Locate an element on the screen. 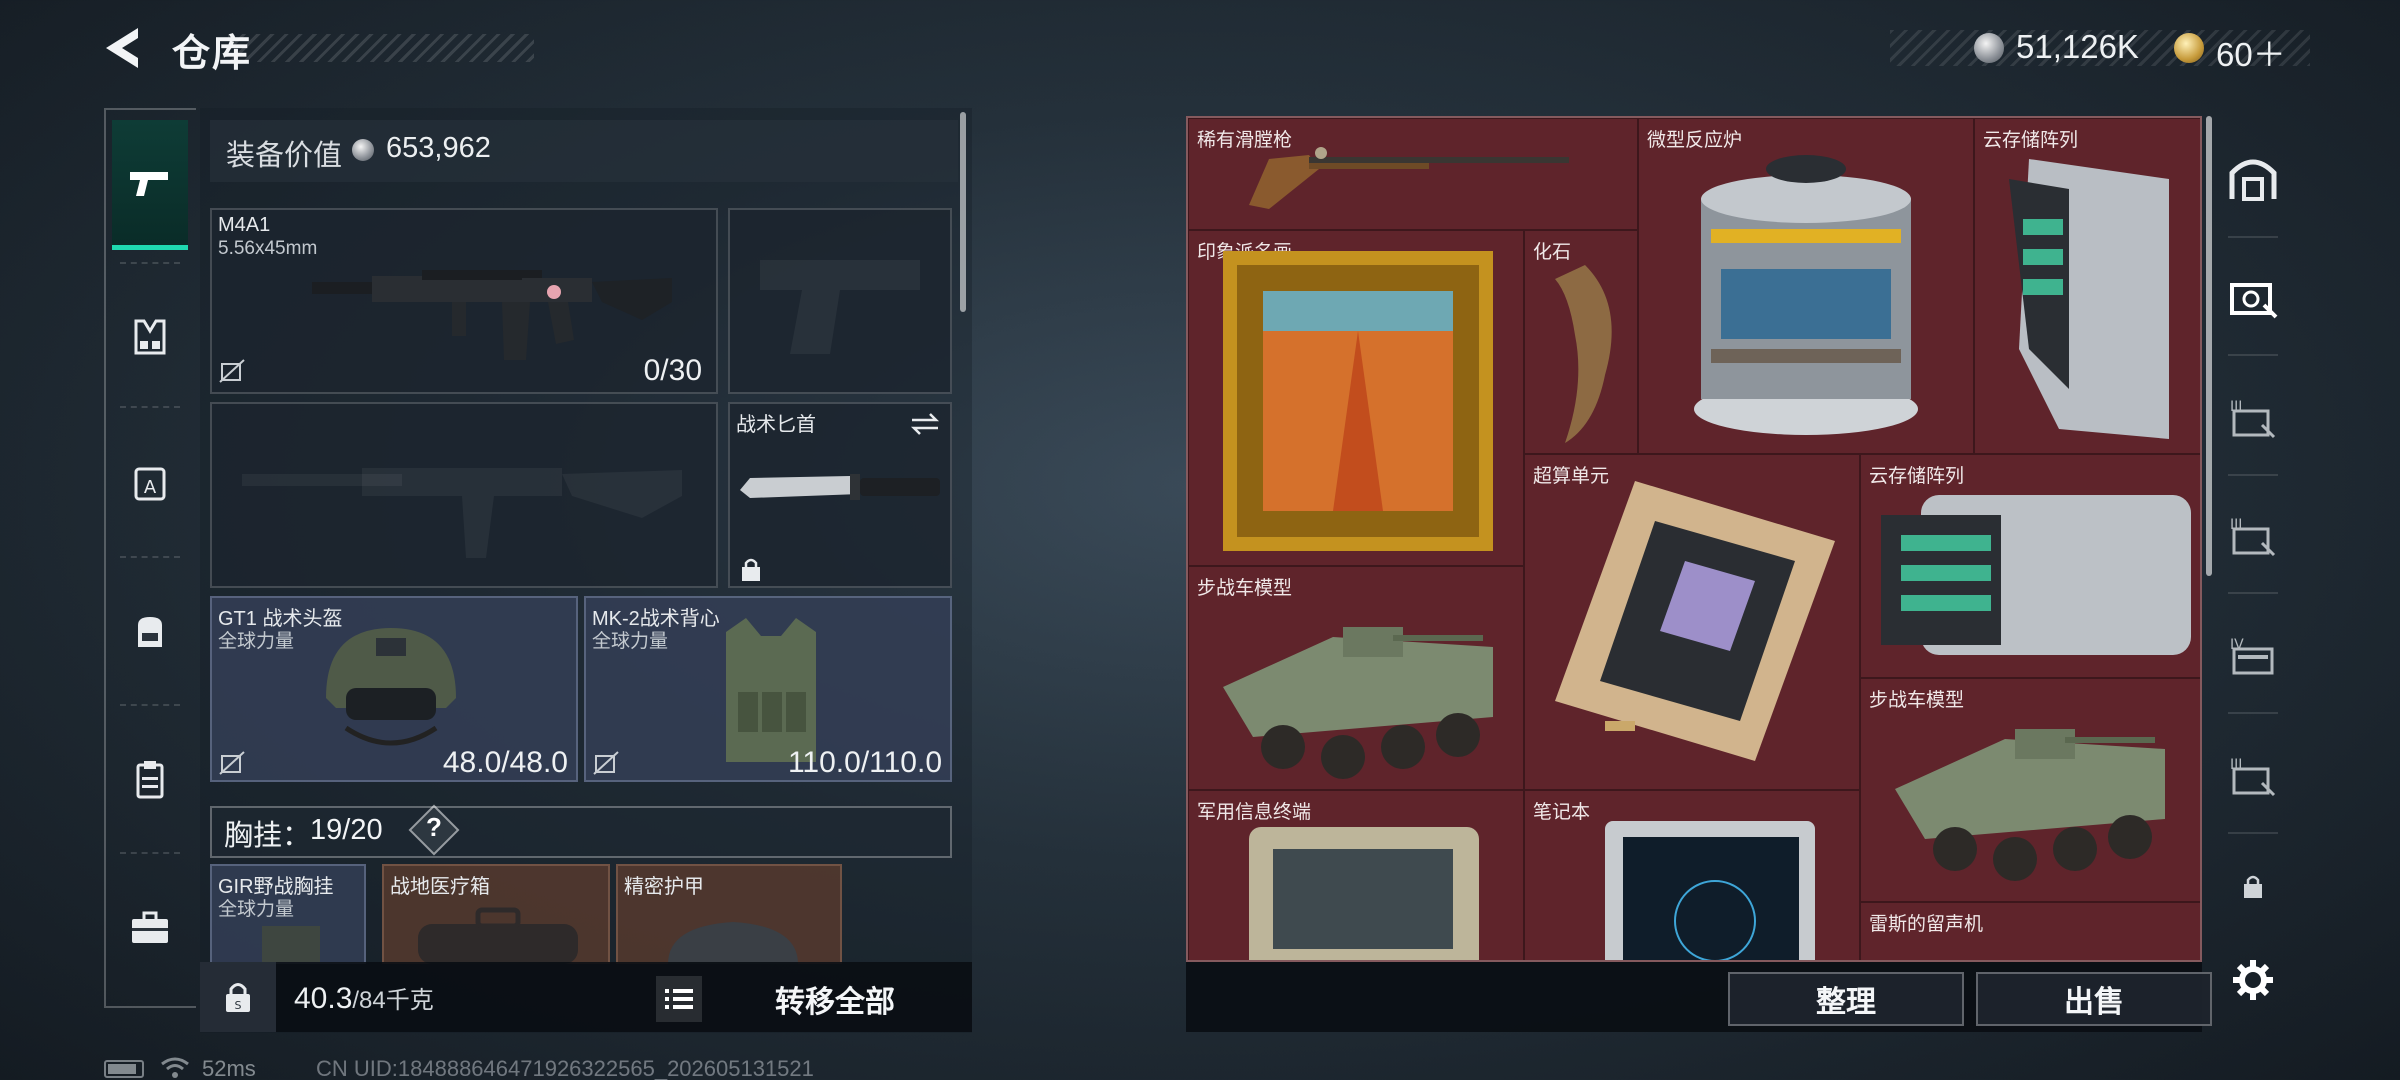 The width and height of the screenshot is (2400, 1080). cloud-storage-array-icon is located at coordinates (2089, 299).